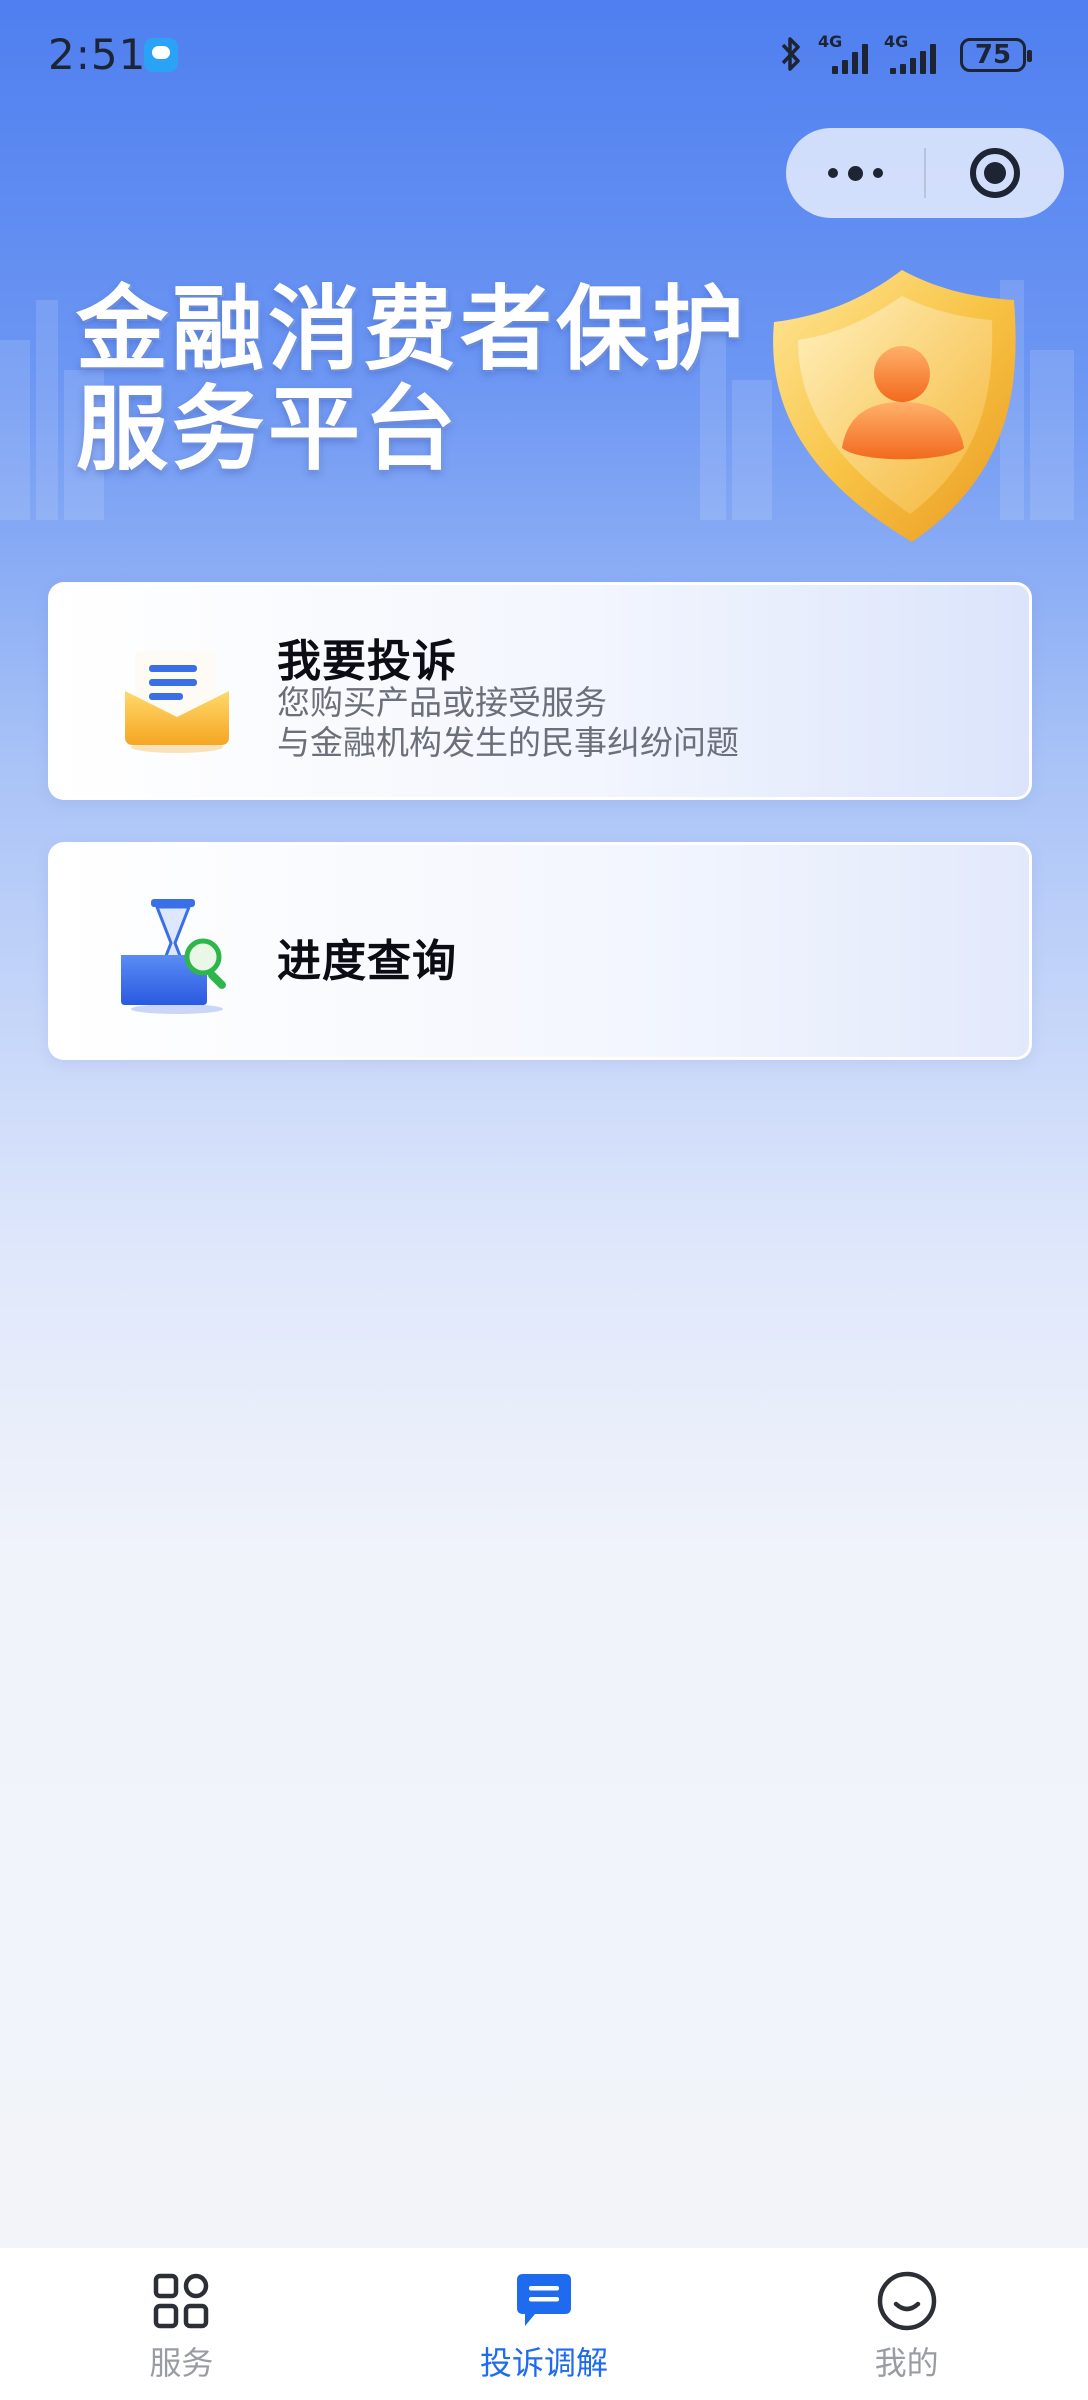 This screenshot has height=2400, width=1088. Describe the element at coordinates (177, 702) in the screenshot. I see `envelope-document-icon` at that location.